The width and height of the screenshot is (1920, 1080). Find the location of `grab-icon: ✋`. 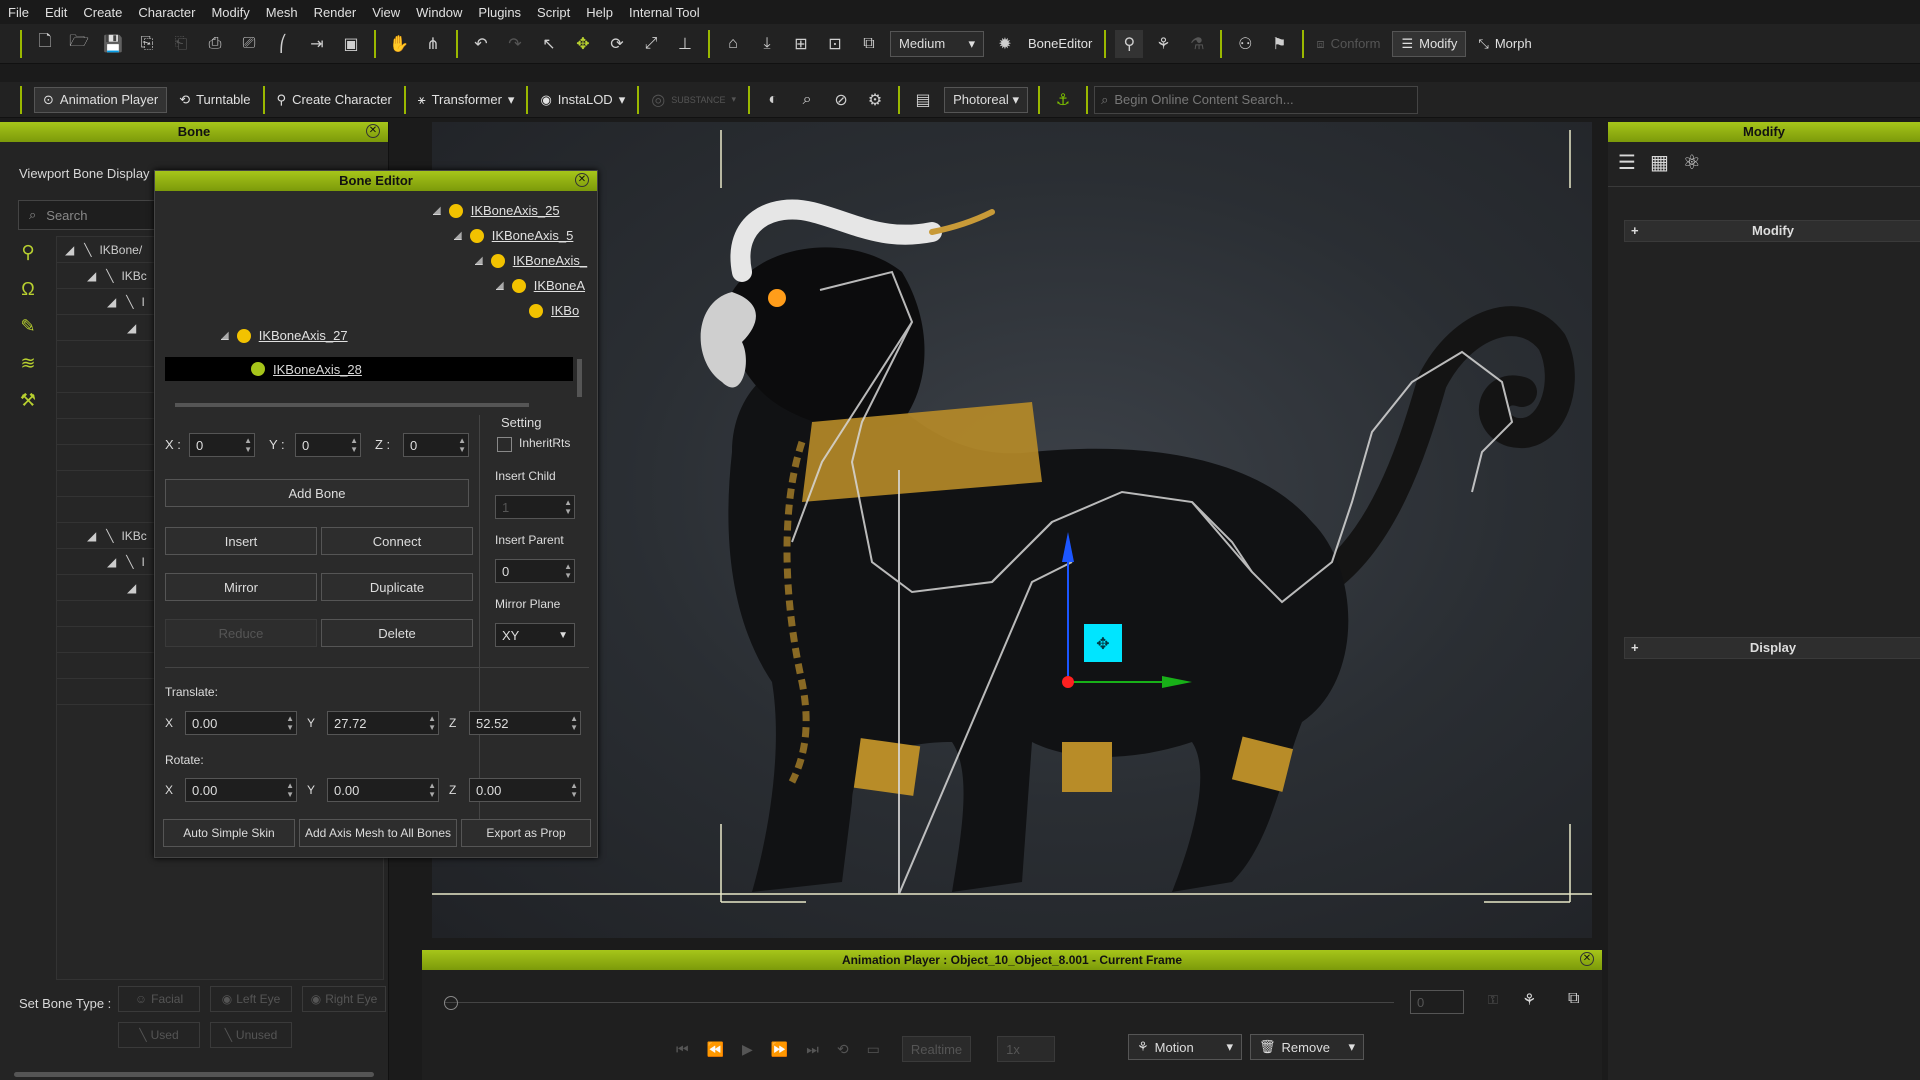

grab-icon: ✋ is located at coordinates (399, 44).